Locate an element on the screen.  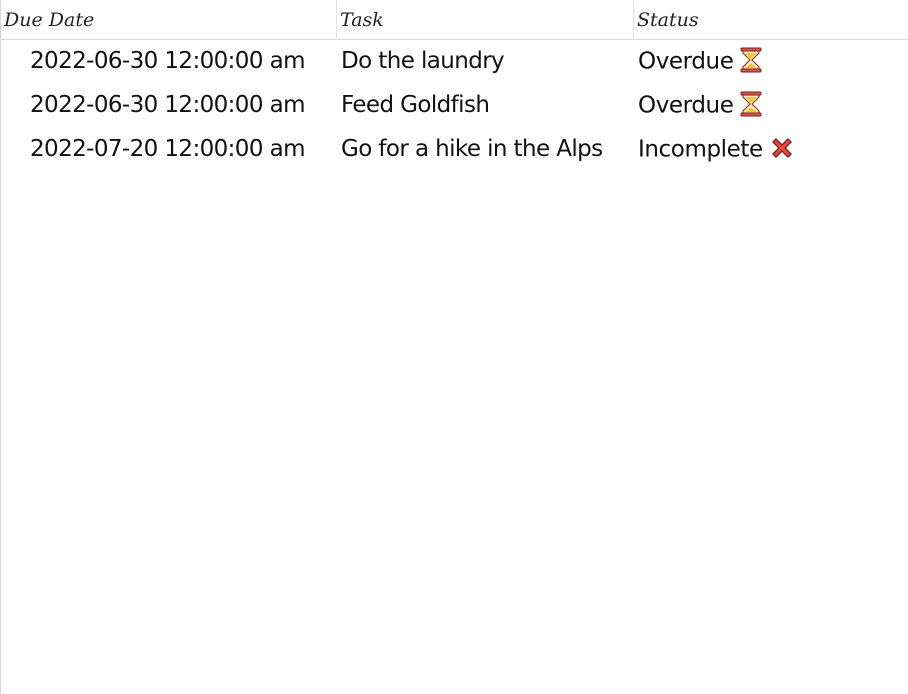
status-label: Incomplete is located at coordinates (700, 149).